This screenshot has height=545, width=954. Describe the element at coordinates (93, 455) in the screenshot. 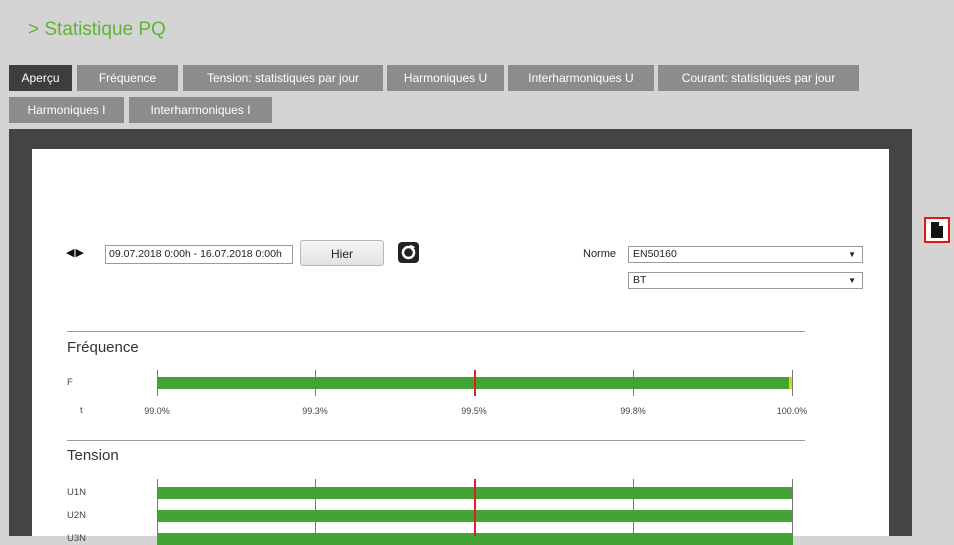

I see `tension-heading: Tension` at that location.